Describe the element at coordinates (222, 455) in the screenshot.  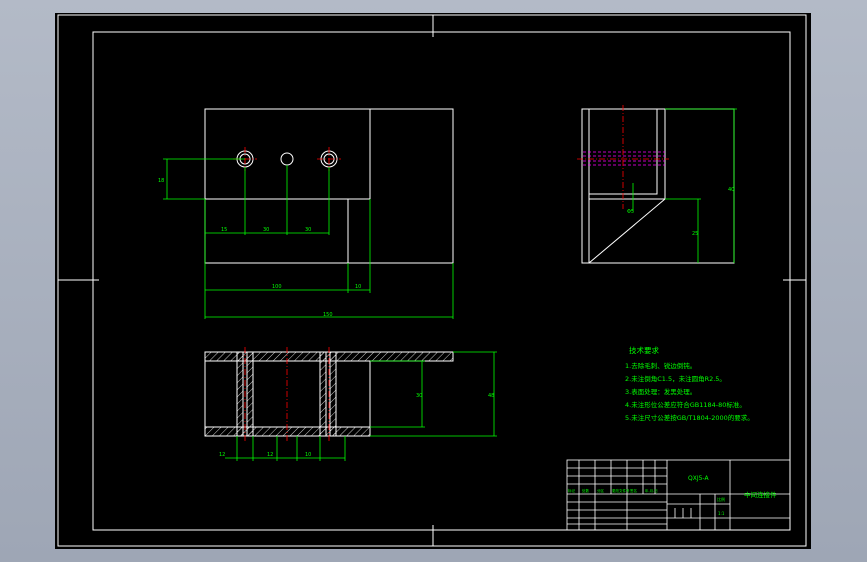
I see `dim-plan-spacing-1: 12` at that location.